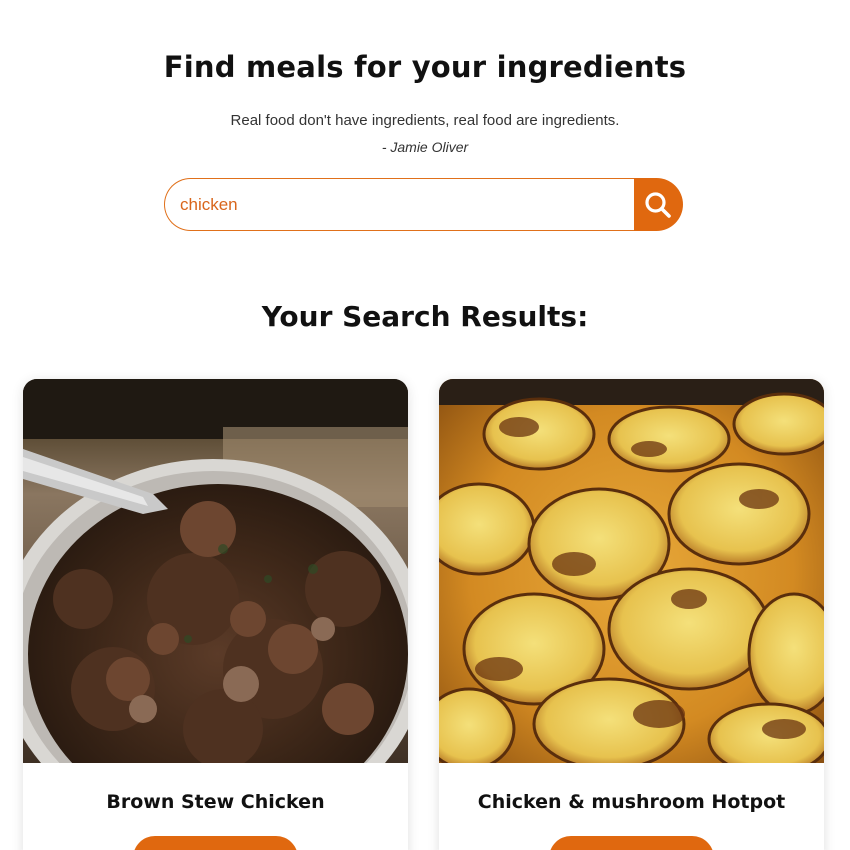  I want to click on search-icon, so click(658, 205).